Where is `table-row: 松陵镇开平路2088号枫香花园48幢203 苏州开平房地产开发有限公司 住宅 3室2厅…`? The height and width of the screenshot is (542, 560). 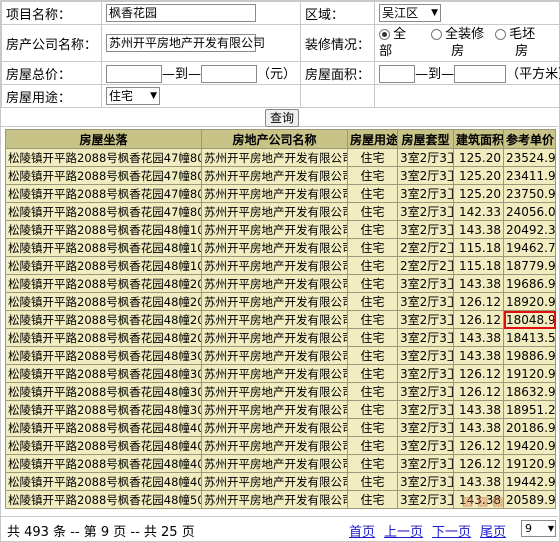
table-row: 松陵镇开平路2088号枫香花园48幢203 苏州开平房地产开发有限公司 住宅 3室2厅… is located at coordinates (280, 319).